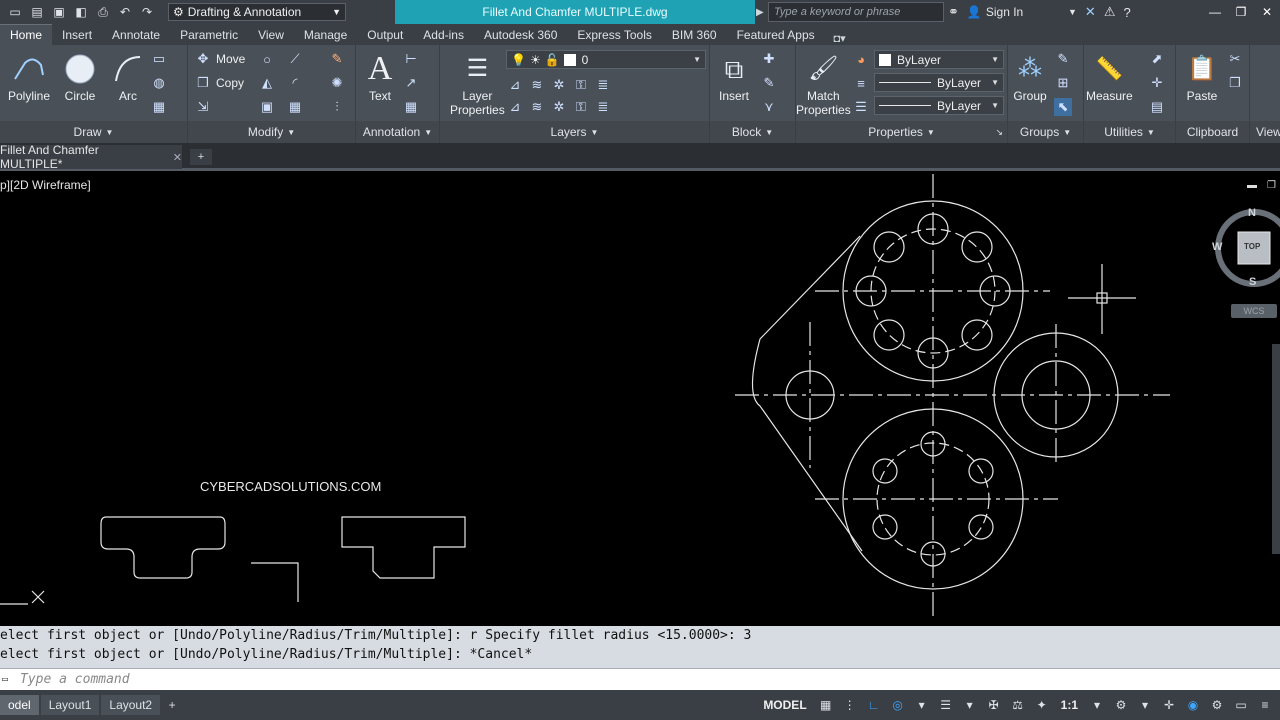 The width and height of the screenshot is (1280, 720). I want to click on array-icon: ▦, so click(295, 107).